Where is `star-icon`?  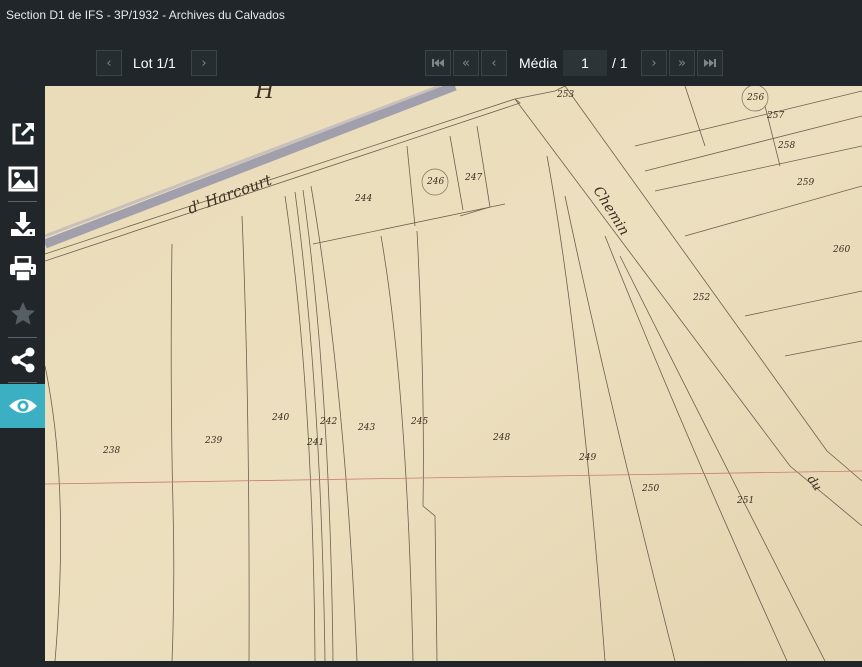
star-icon is located at coordinates (22, 313).